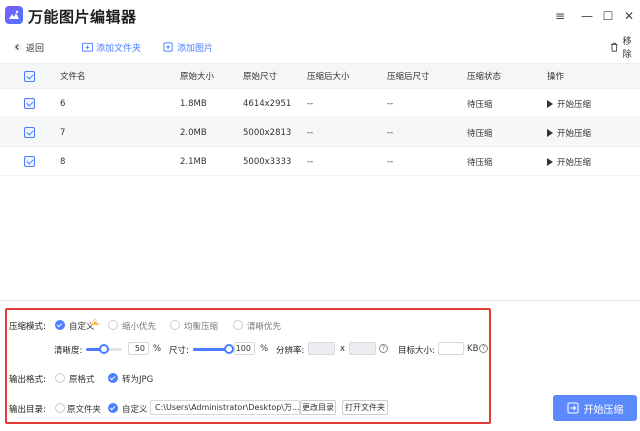  What do you see at coordinates (63, 161) in the screenshot?
I see `cell-name: 8` at bounding box center [63, 161].